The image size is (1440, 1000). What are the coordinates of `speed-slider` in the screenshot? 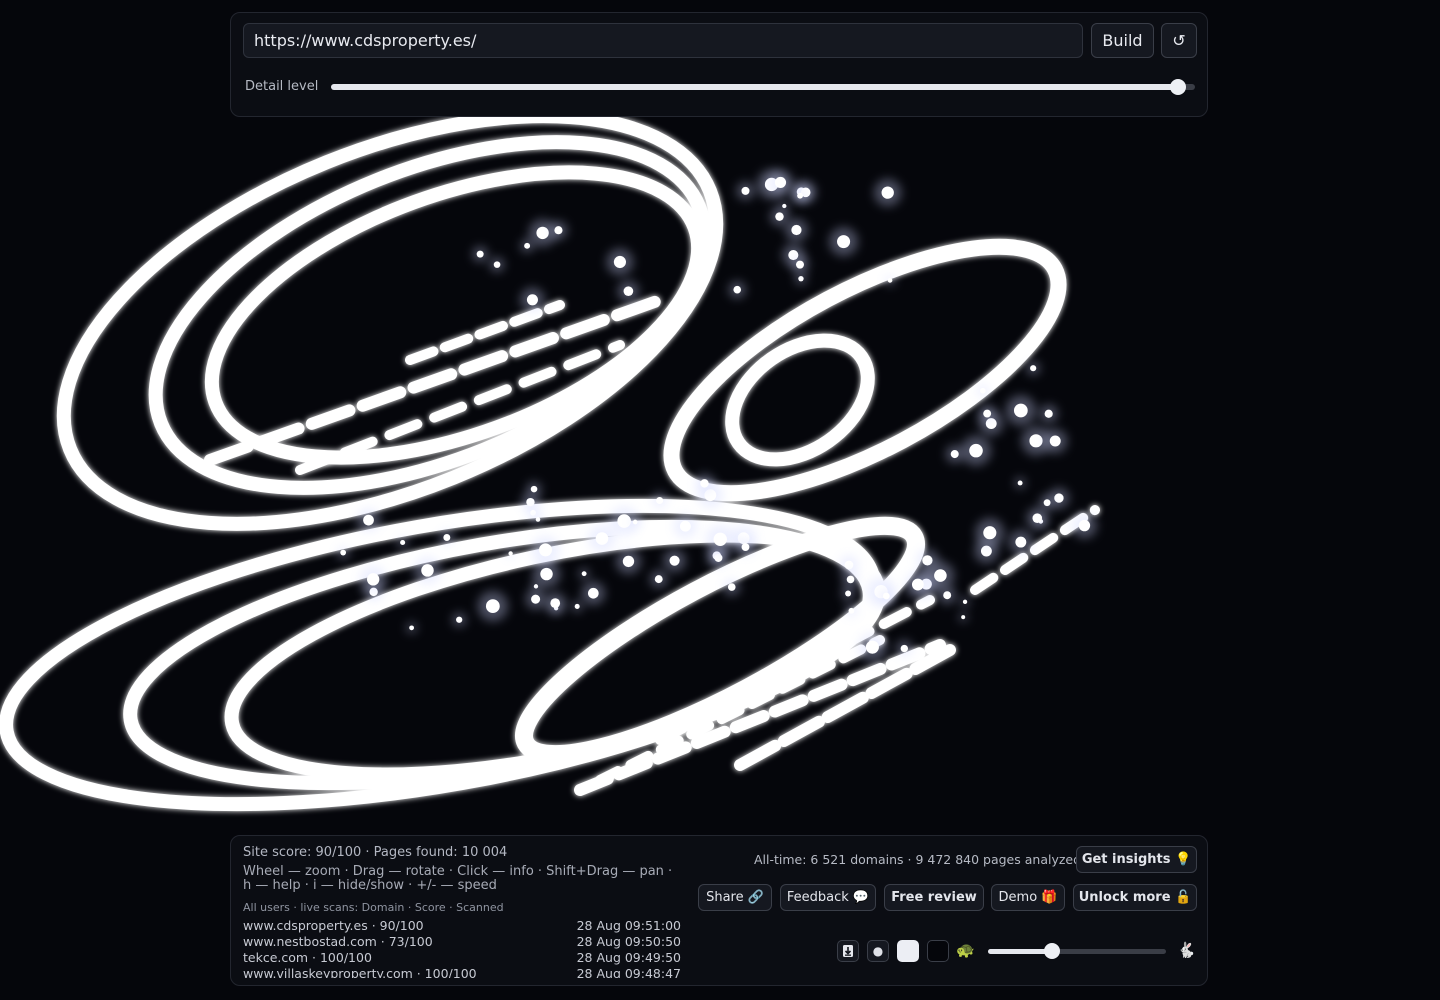 It's located at (1077, 951).